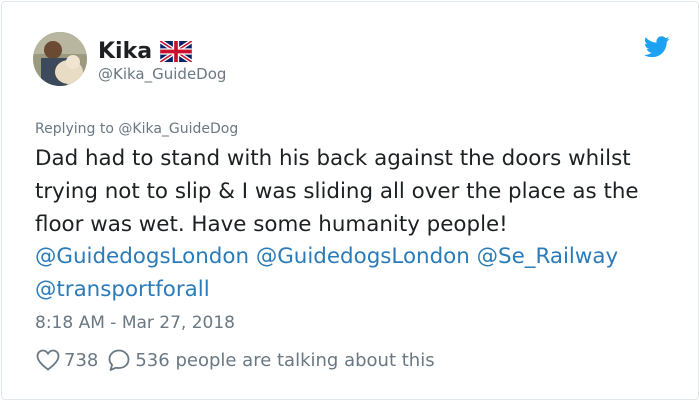  What do you see at coordinates (178, 129) in the screenshot?
I see `replying-to-mention: @Kika_GuideDog` at bounding box center [178, 129].